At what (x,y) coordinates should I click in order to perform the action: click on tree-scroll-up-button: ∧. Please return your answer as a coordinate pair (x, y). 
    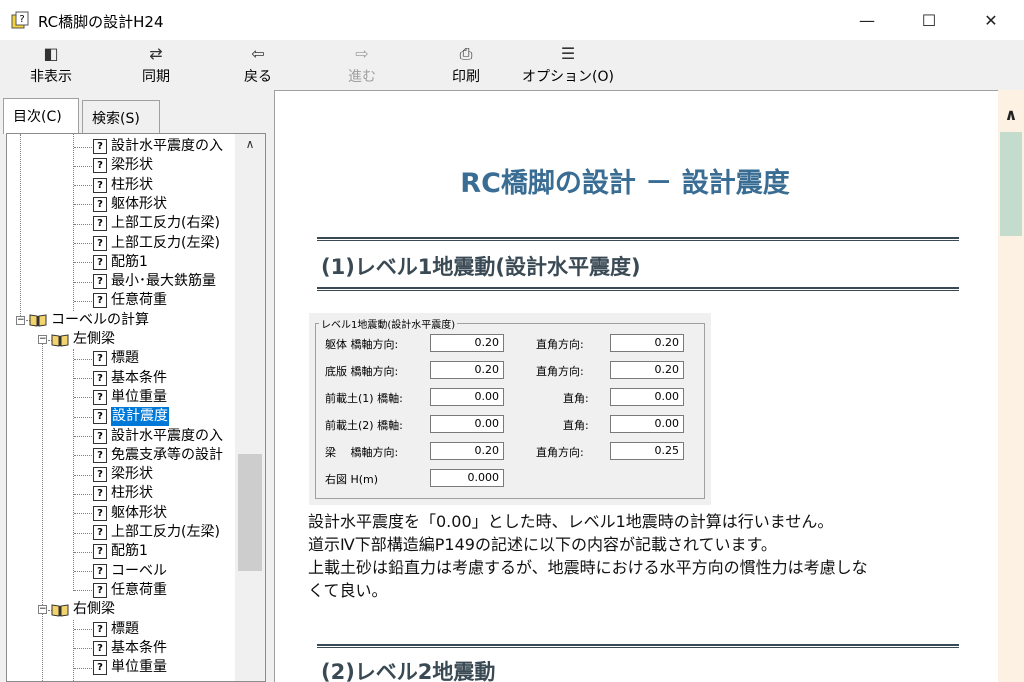
    Looking at the image, I should click on (250, 144).